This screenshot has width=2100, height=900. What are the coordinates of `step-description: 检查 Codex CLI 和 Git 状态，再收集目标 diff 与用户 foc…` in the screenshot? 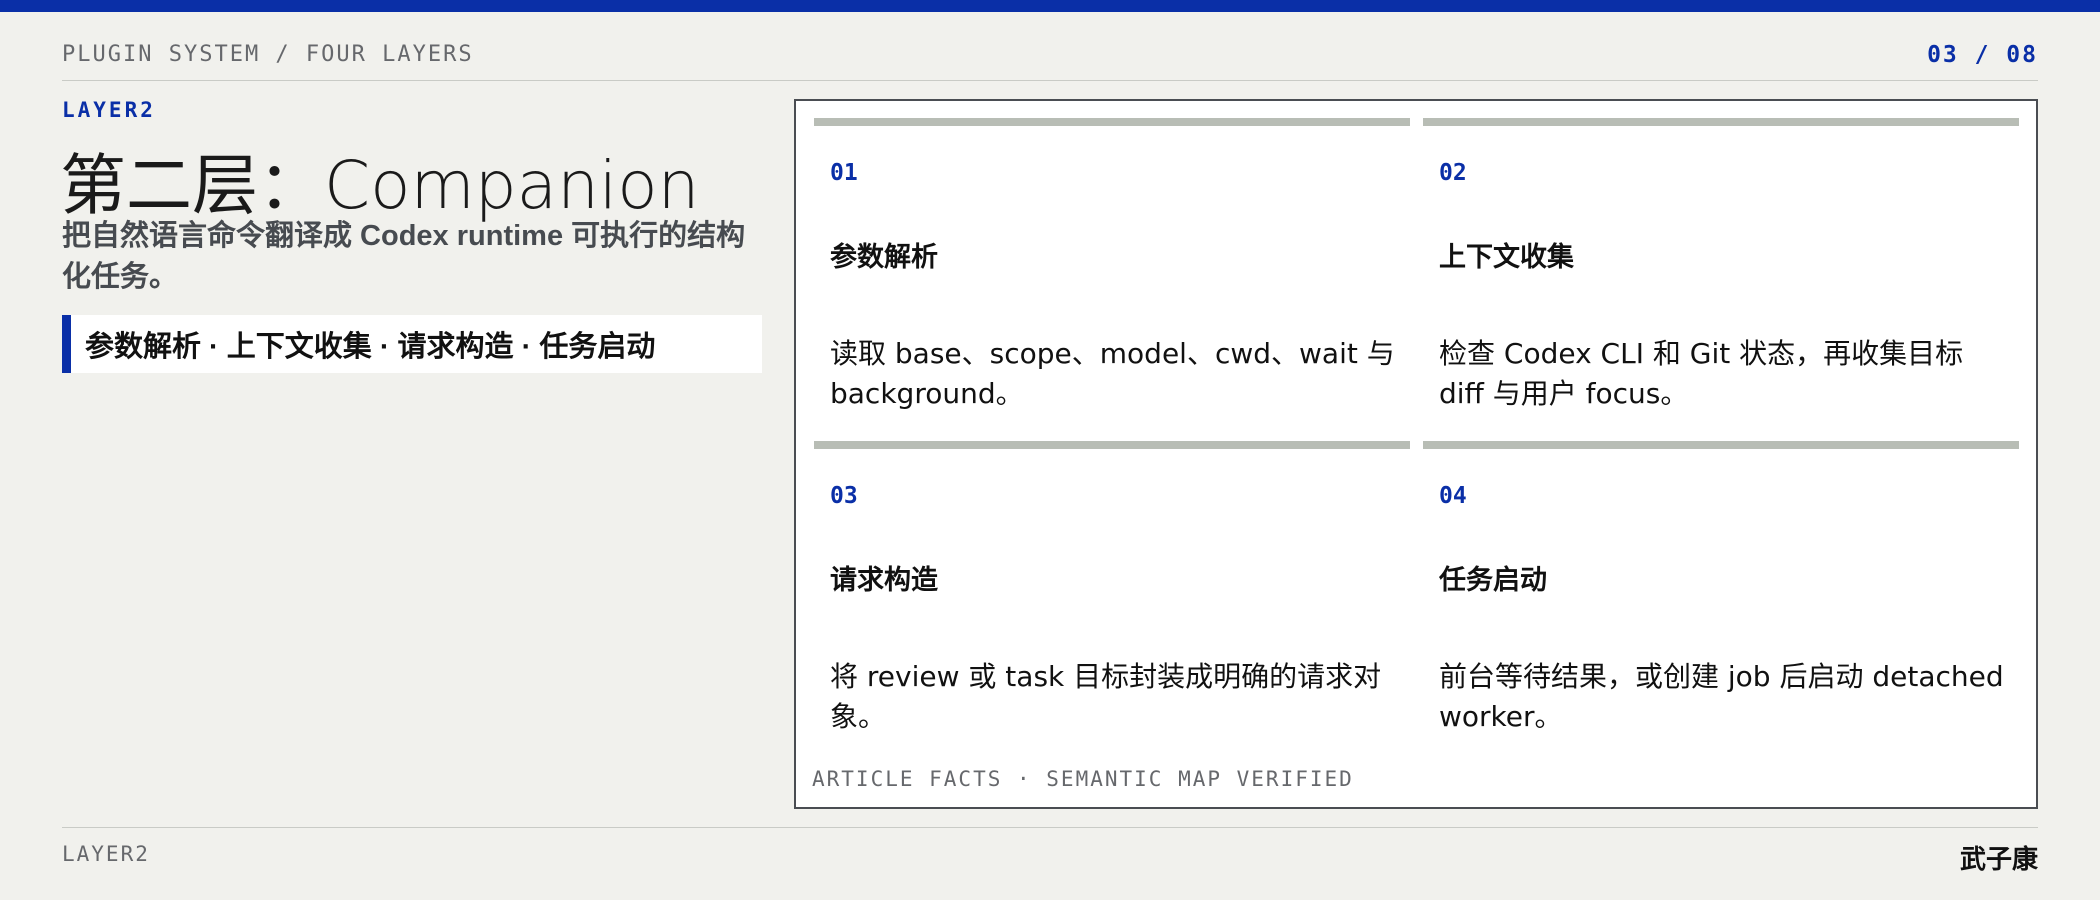 It's located at (1701, 373).